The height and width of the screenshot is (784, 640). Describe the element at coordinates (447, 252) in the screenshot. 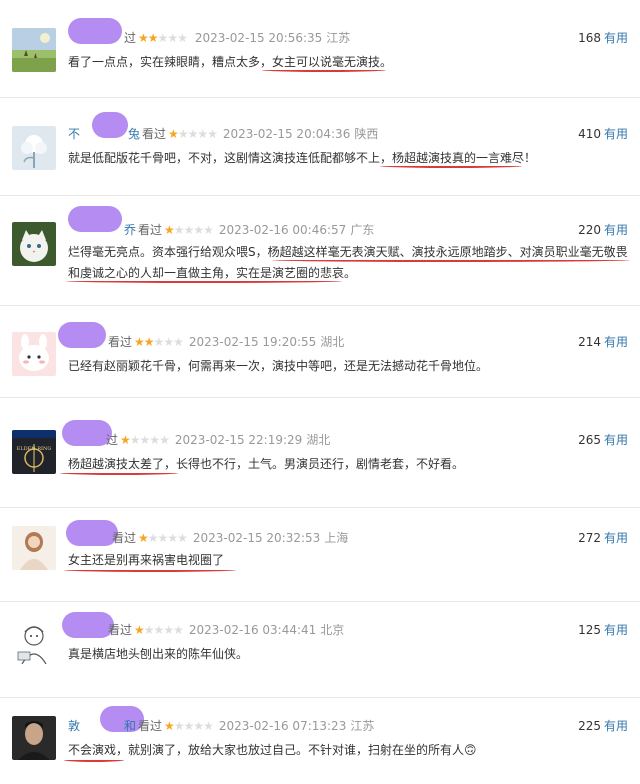

I see `review-text-highlight: 杨超越这样毫无表演天赋、演技永远原地踏步、对演员职业毫无敬畏` at that location.